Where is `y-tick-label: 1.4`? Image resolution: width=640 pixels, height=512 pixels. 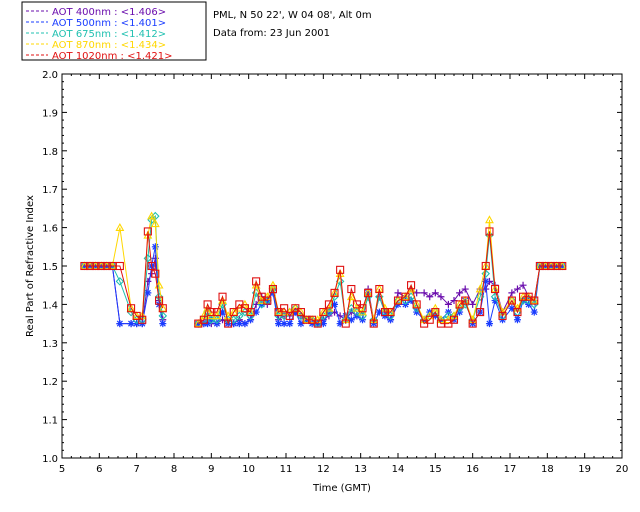
y-tick-label: 1.4 is located at coordinates (50, 305).